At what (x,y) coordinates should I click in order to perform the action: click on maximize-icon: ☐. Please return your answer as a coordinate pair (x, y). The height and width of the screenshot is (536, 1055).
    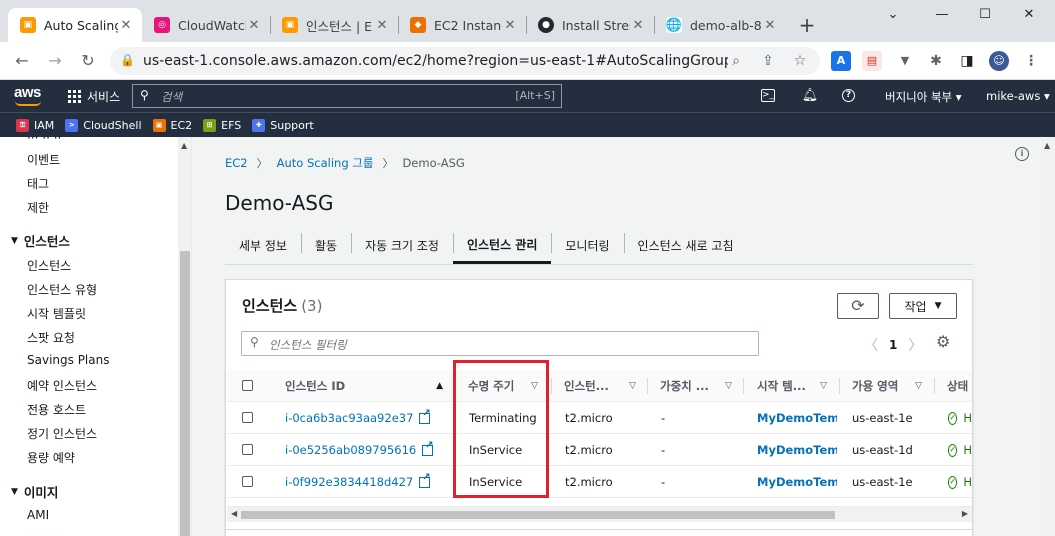
    Looking at the image, I should click on (985, 15).